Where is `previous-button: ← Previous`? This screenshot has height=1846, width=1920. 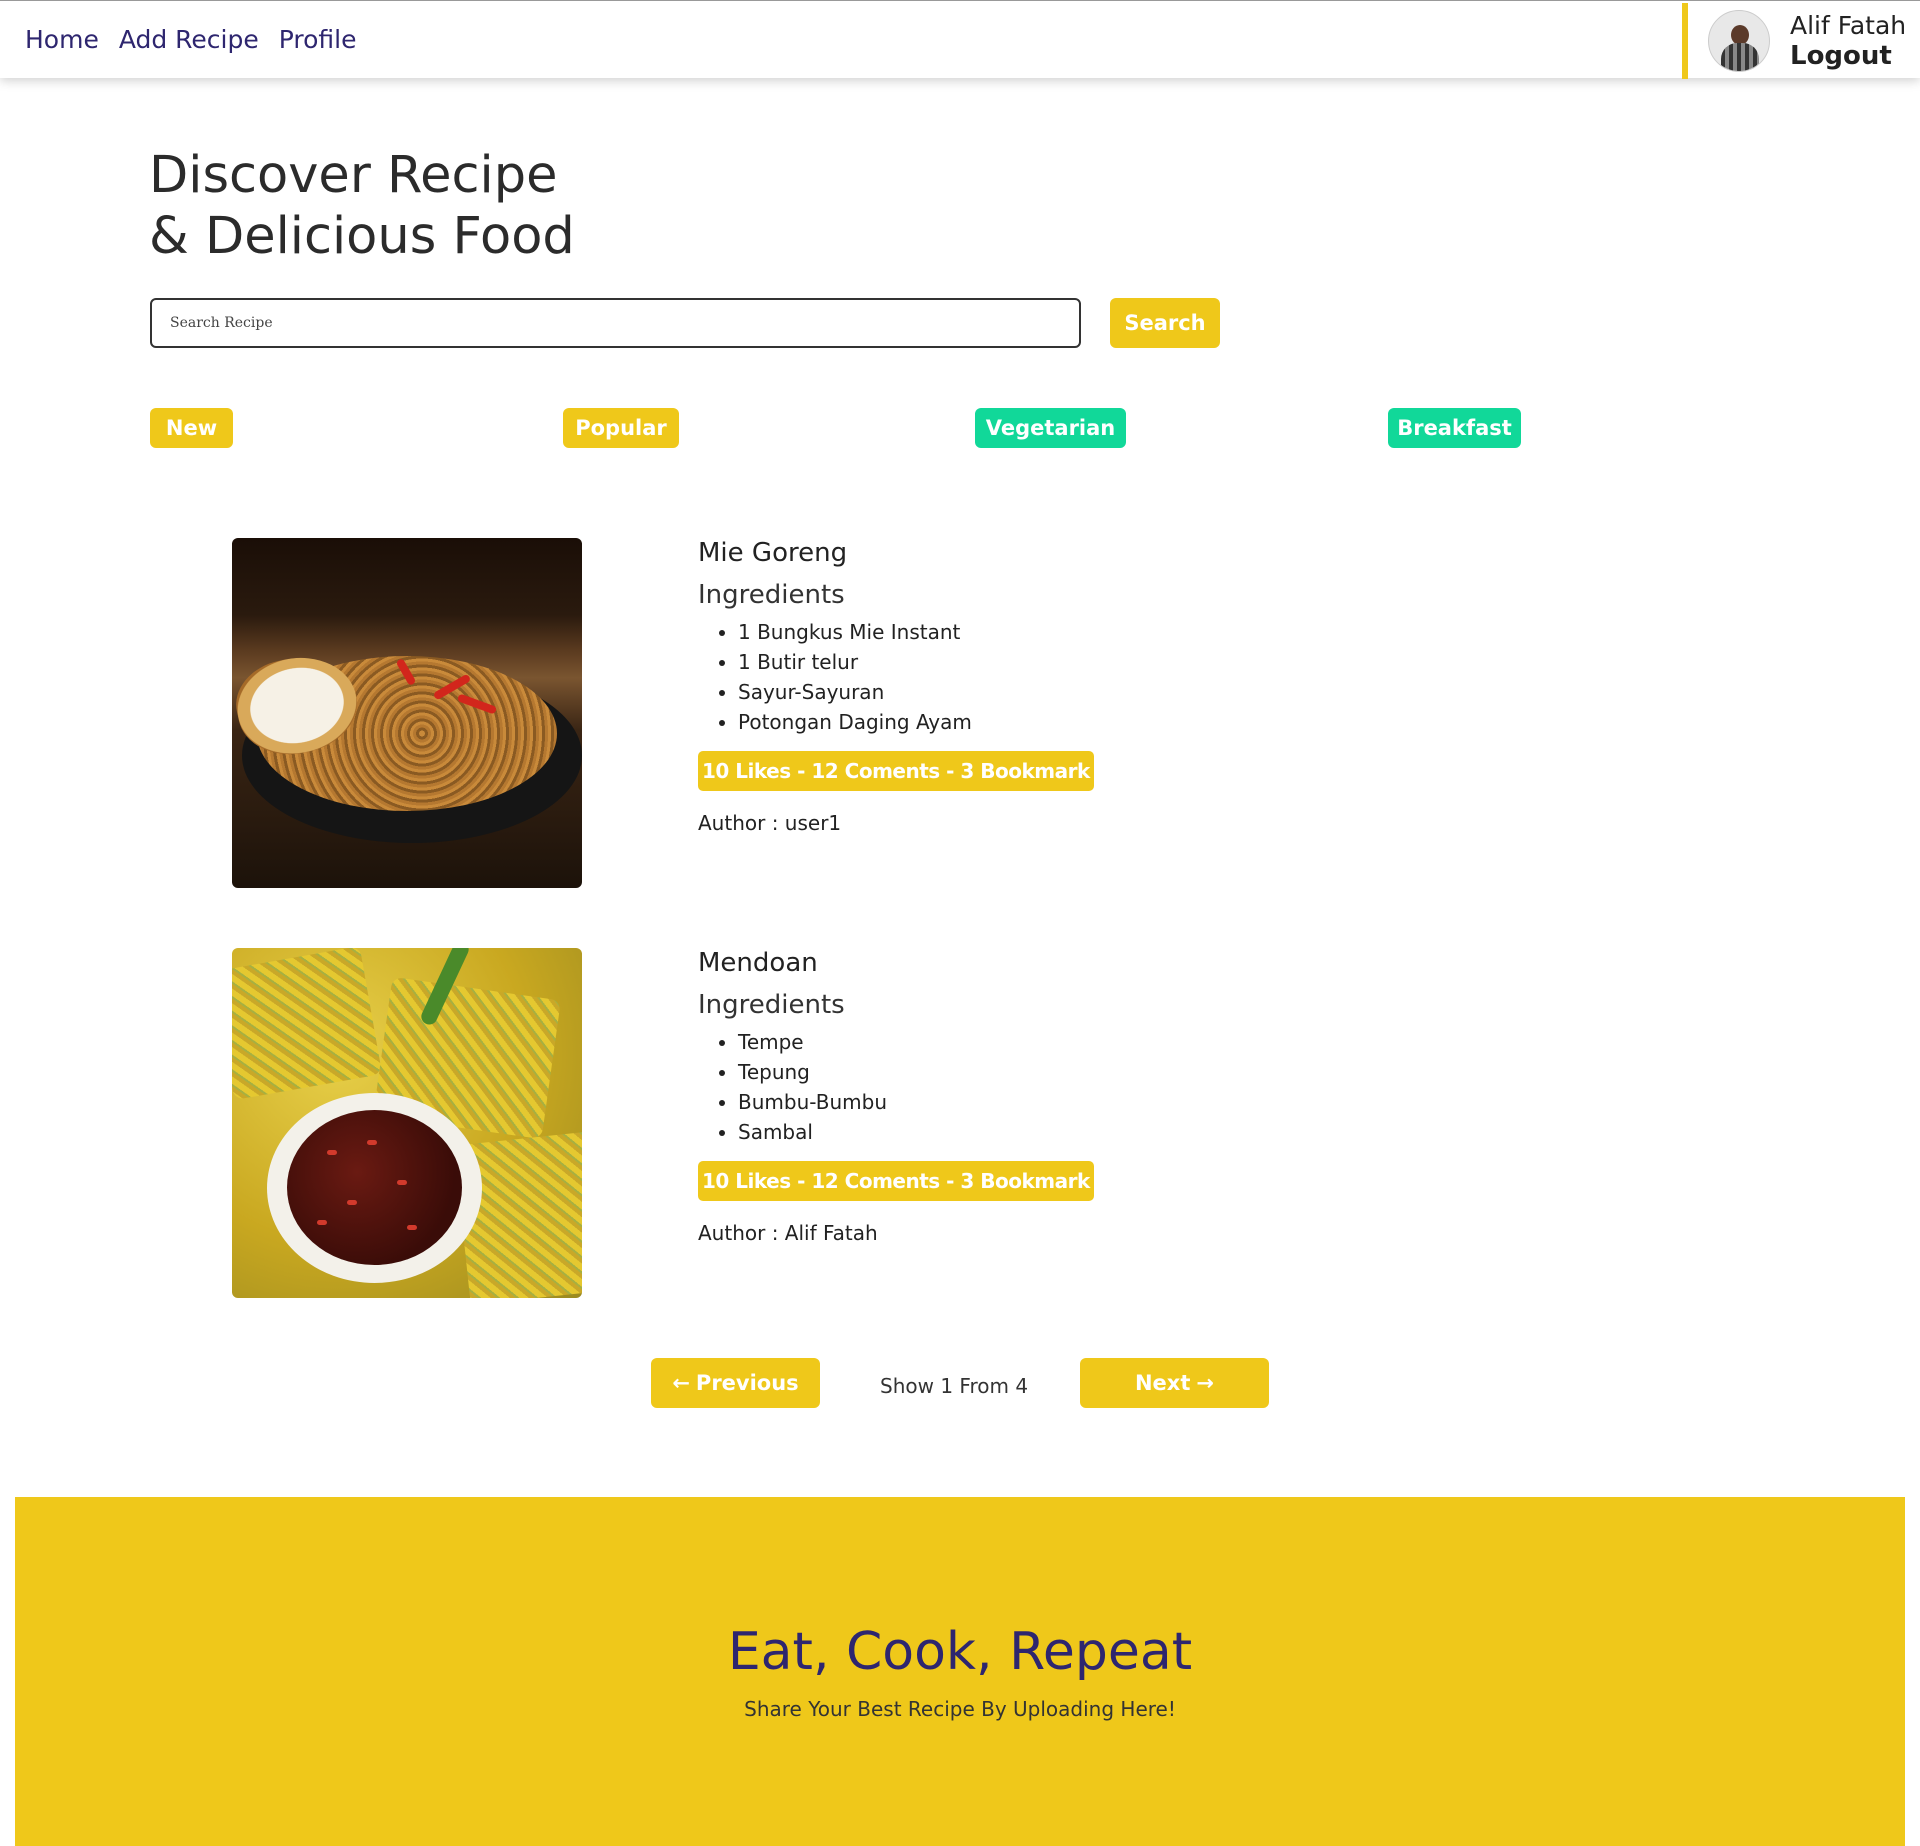
previous-button: ← Previous is located at coordinates (735, 1383).